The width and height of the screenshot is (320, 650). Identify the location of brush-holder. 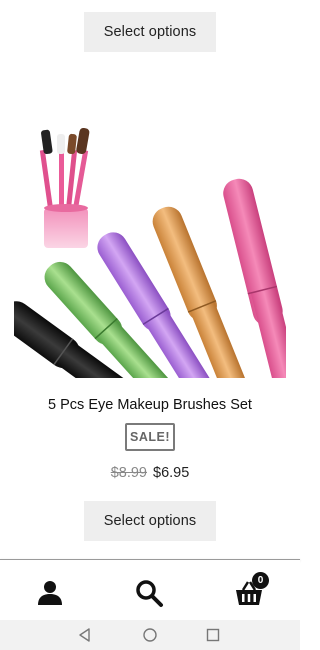
(64, 187).